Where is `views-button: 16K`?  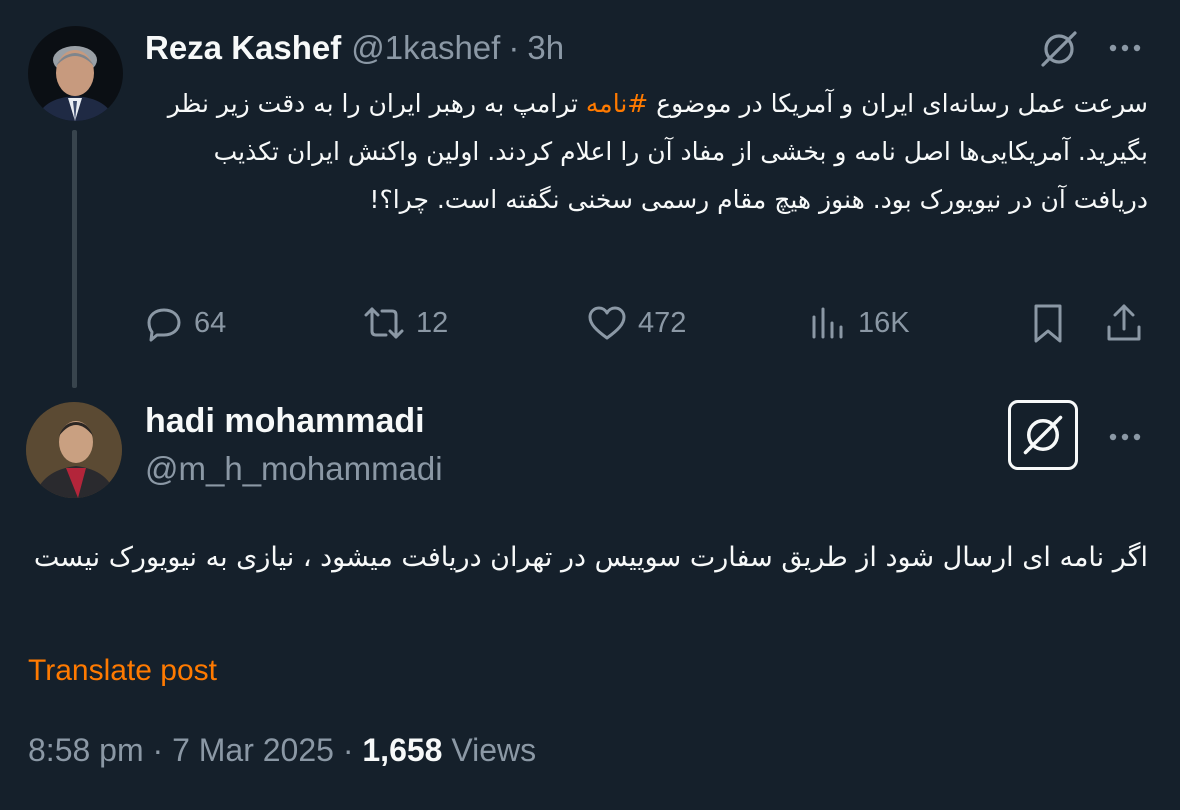
views-button: 16K is located at coordinates (859, 323).